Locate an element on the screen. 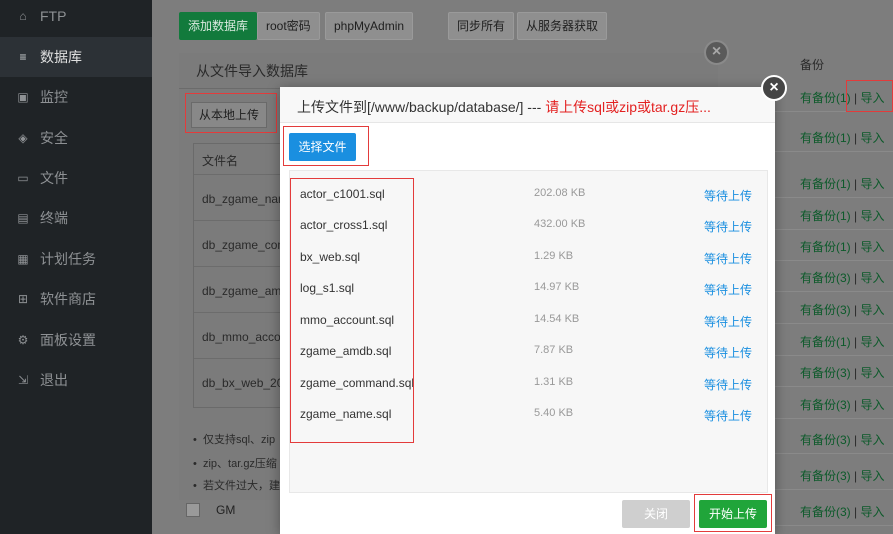  root-password-button: root密码 is located at coordinates (288, 26).